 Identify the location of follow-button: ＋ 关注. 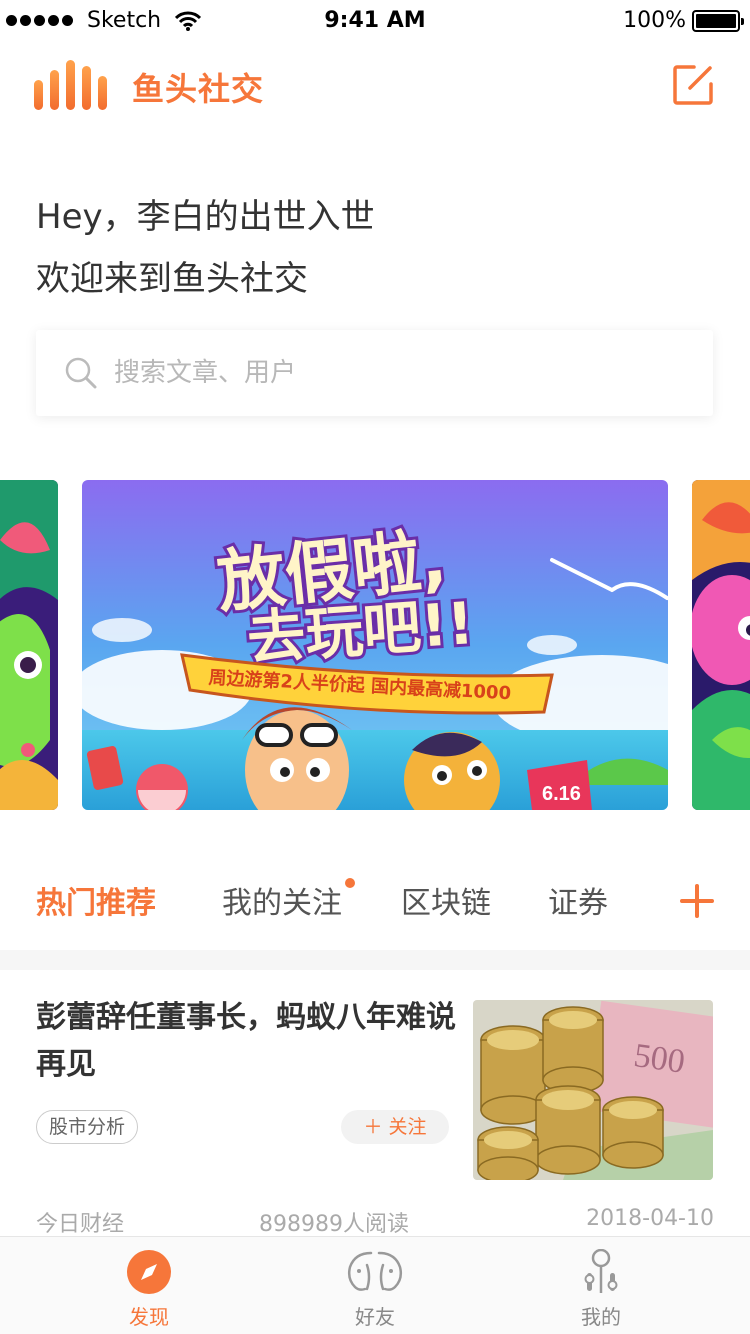
(395, 1127).